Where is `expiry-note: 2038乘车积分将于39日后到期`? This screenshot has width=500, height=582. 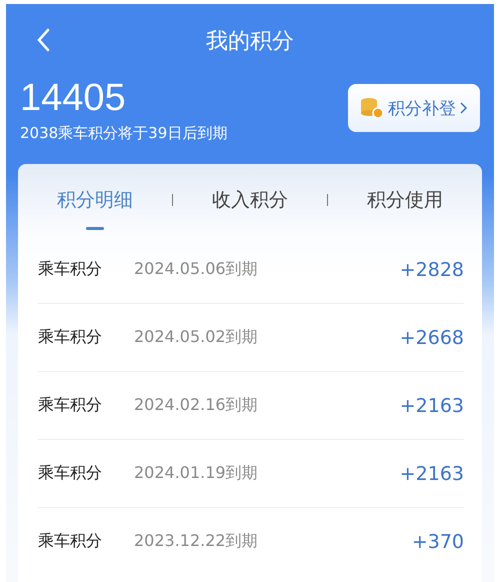 expiry-note: 2038乘车积分将于39日后到期 is located at coordinates (124, 133).